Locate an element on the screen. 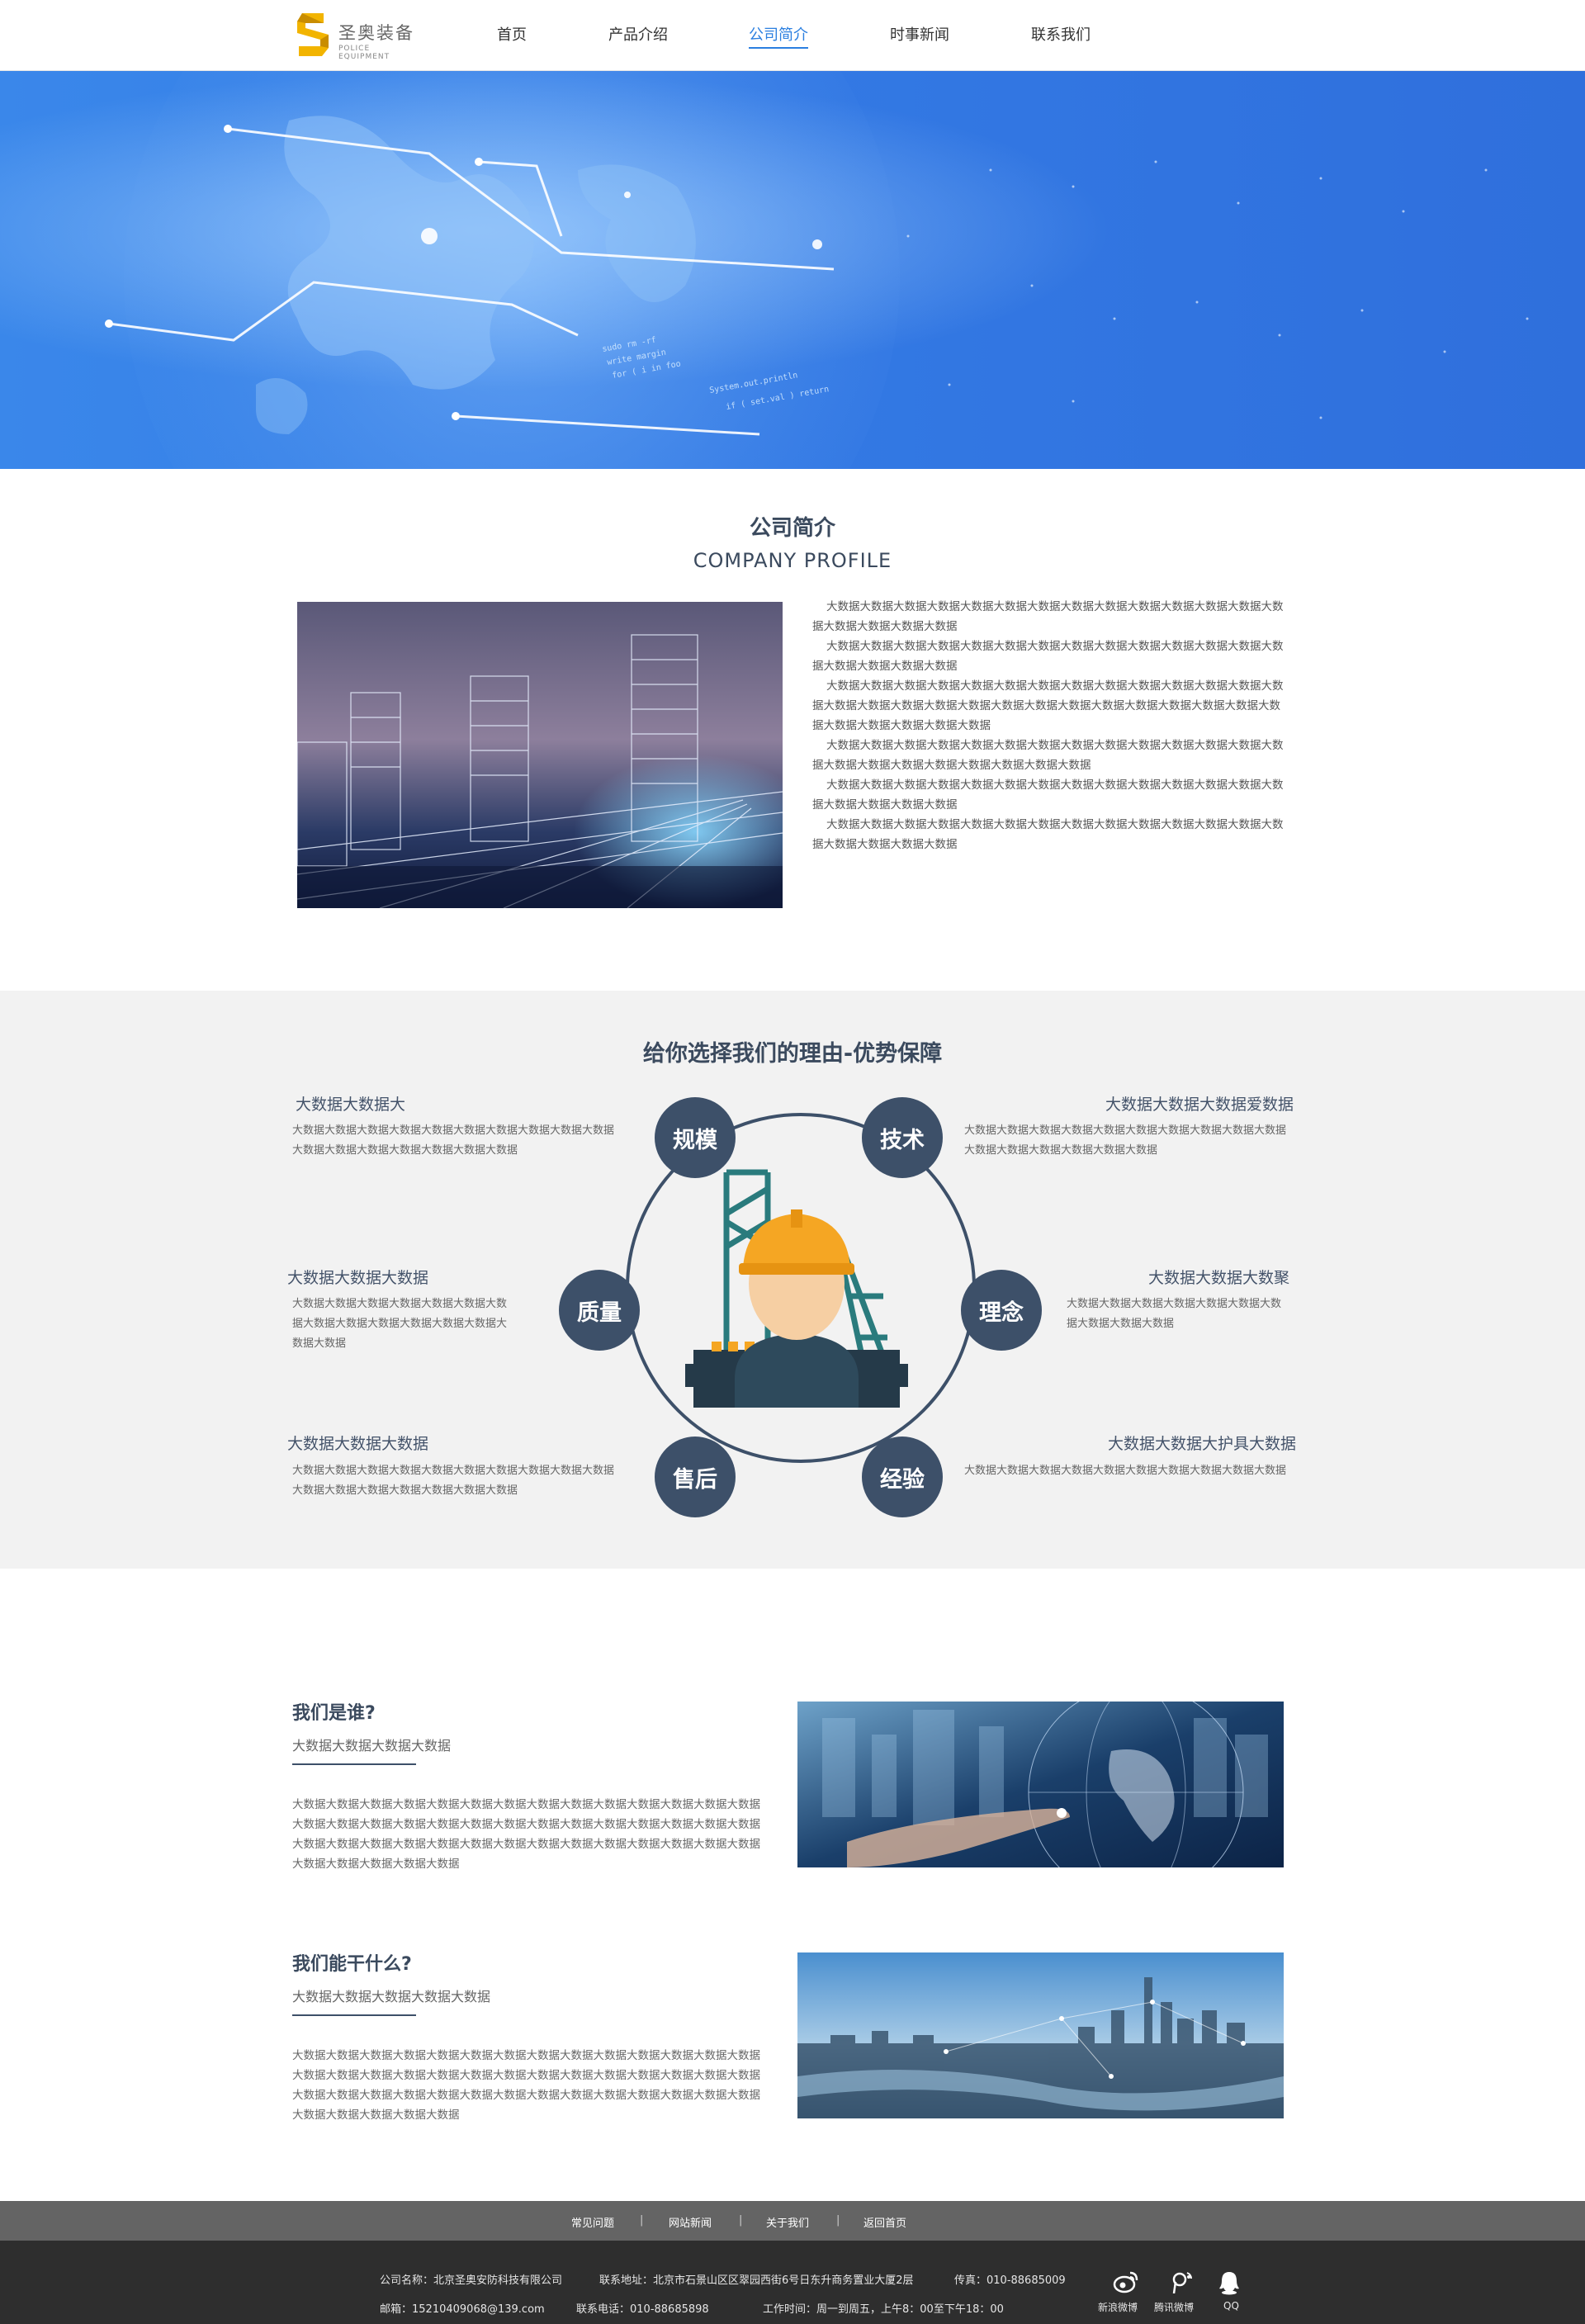 This screenshot has width=1585, height=2324. nav-contact: 联系我们 is located at coordinates (1061, 34).